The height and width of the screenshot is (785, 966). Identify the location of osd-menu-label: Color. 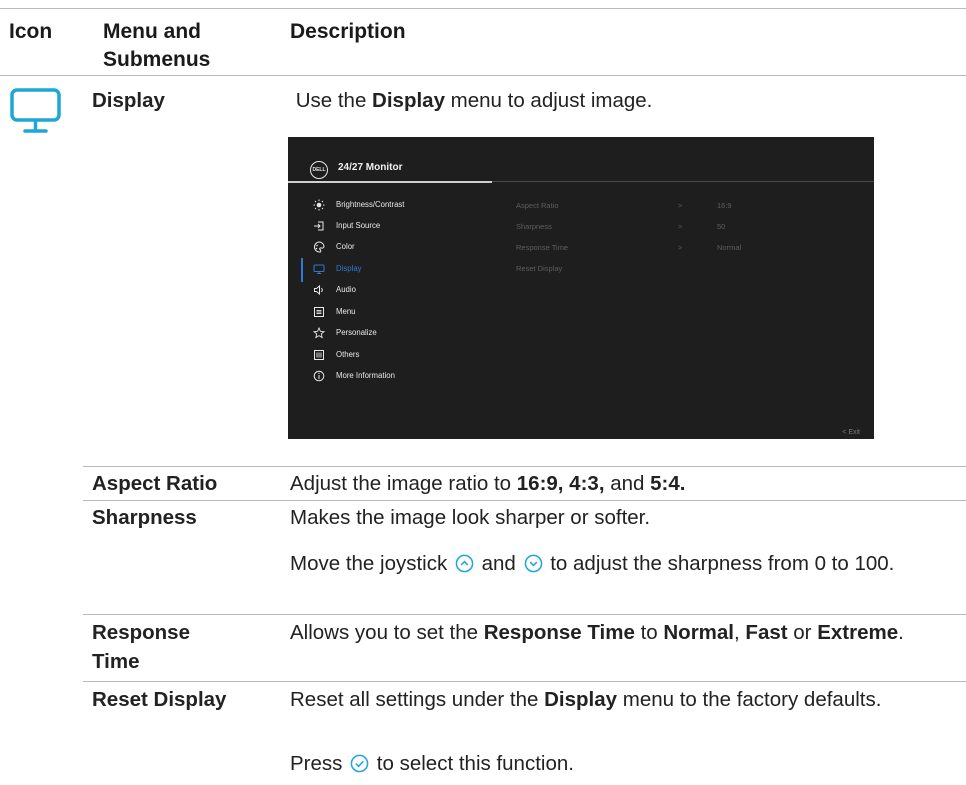
(345, 246).